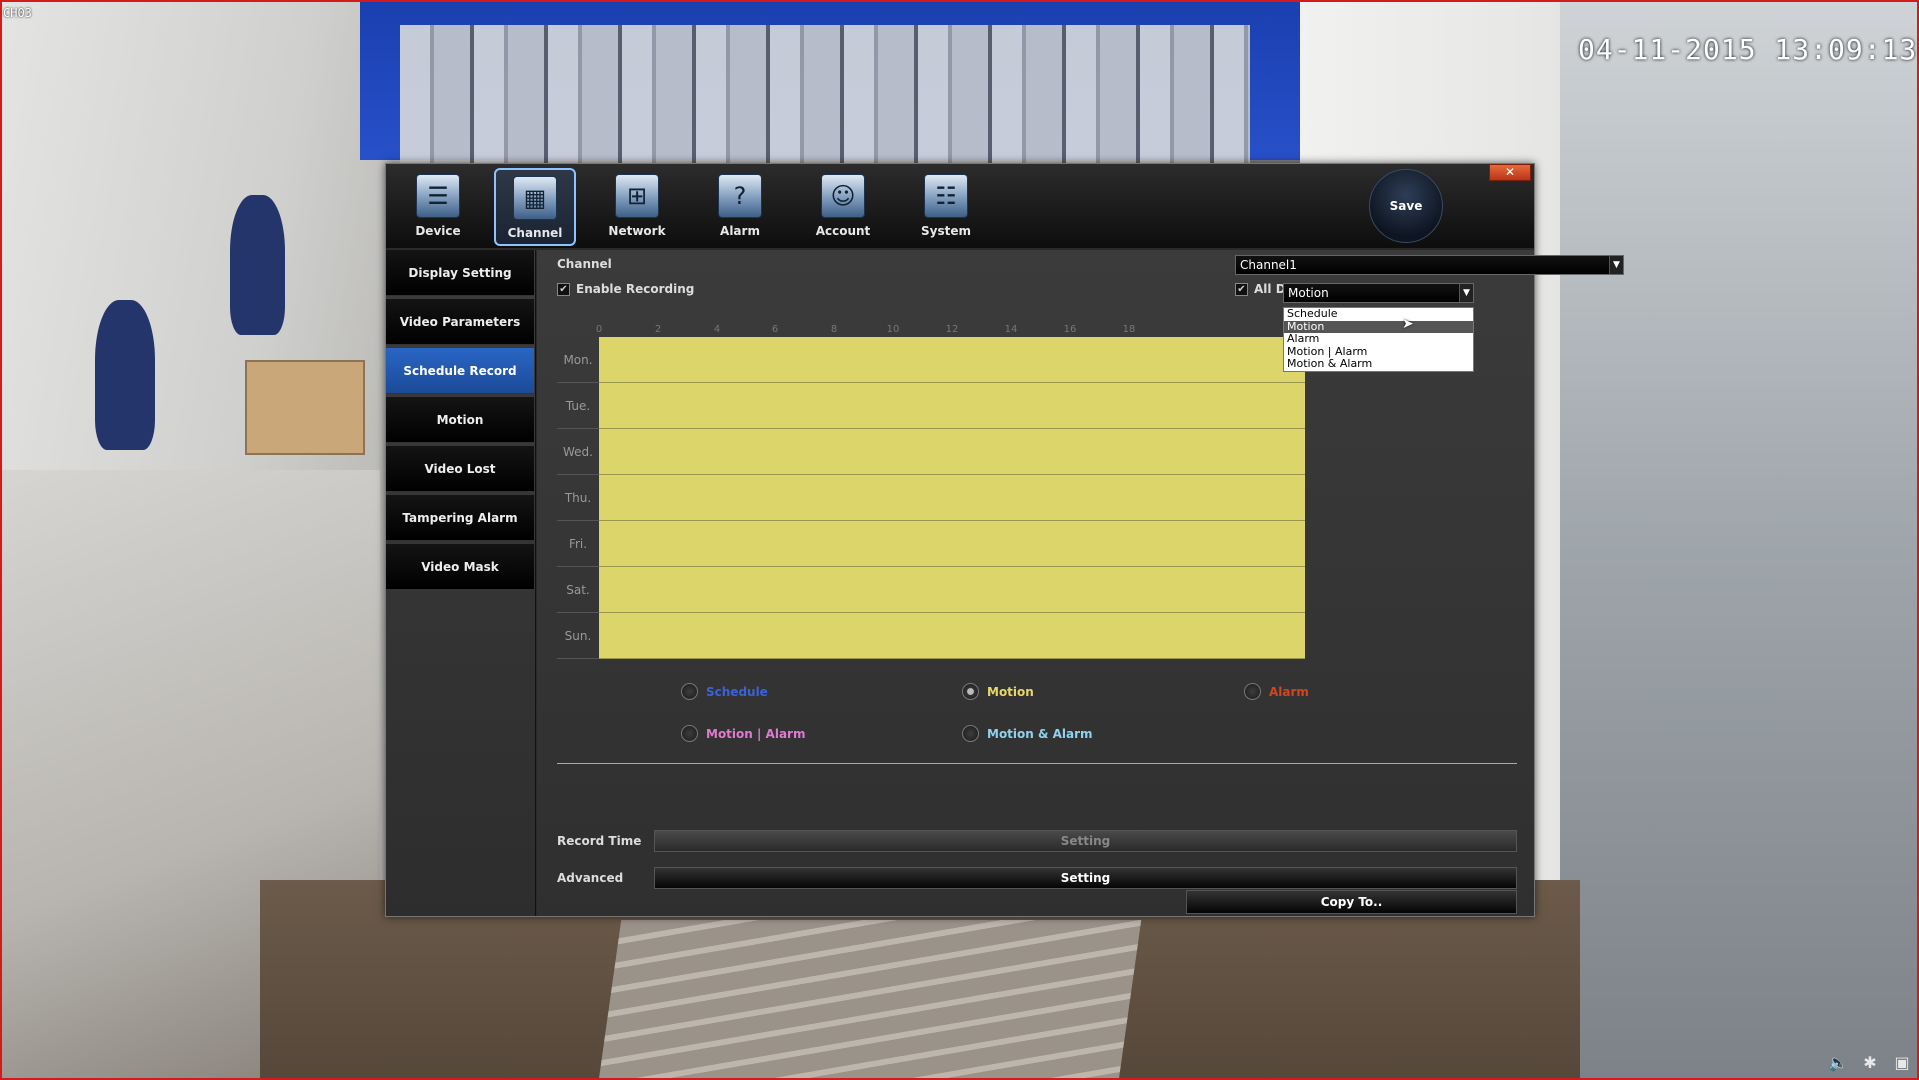 The width and height of the screenshot is (1919, 1080). Describe the element at coordinates (825, 95) in the screenshot. I see `cable-display-rack` at that location.